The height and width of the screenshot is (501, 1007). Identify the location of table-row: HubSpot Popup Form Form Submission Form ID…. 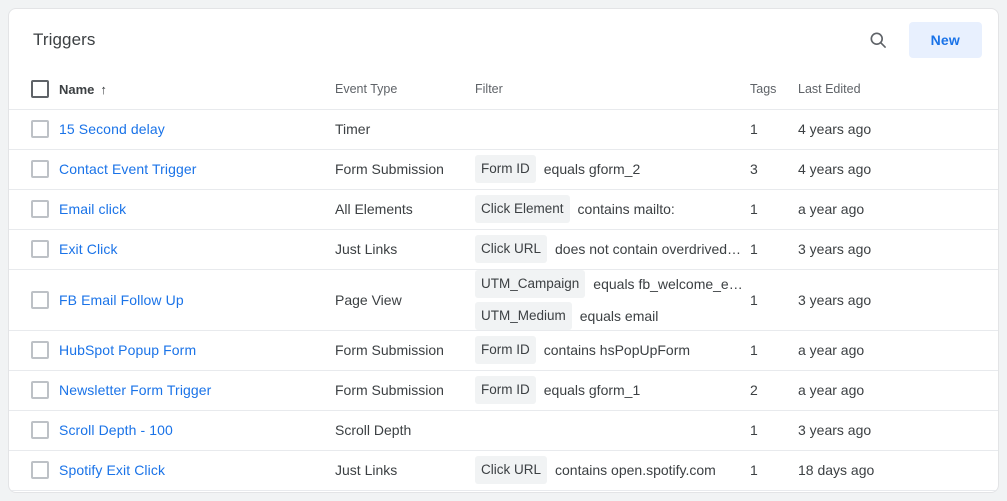
(503, 350).